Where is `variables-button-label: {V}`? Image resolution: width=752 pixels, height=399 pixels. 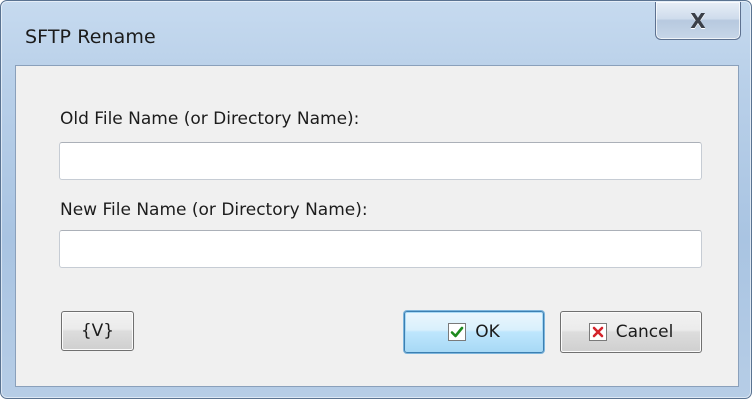
variables-button-label: {V} is located at coordinates (97, 331).